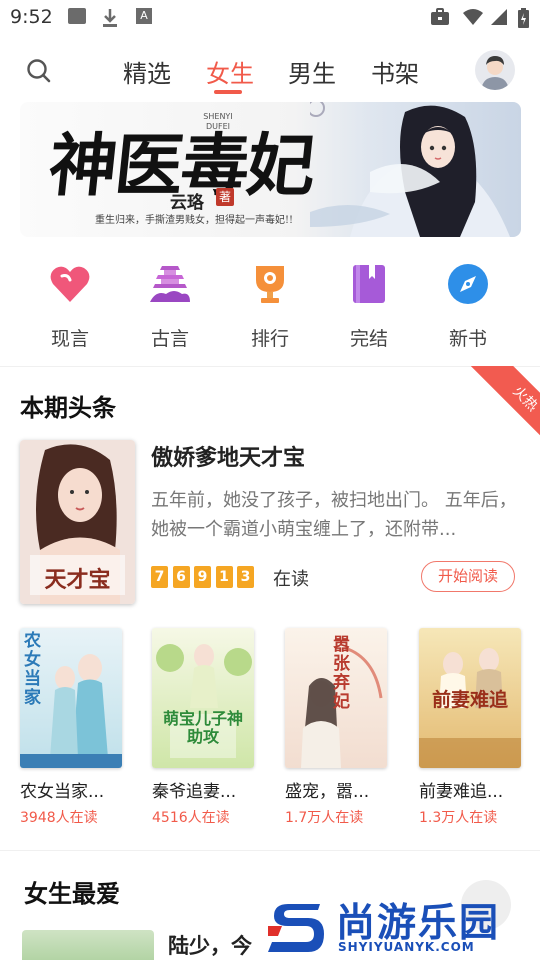  What do you see at coordinates (324, 818) in the screenshot?
I see `book-readers: 1.7万人在读` at bounding box center [324, 818].